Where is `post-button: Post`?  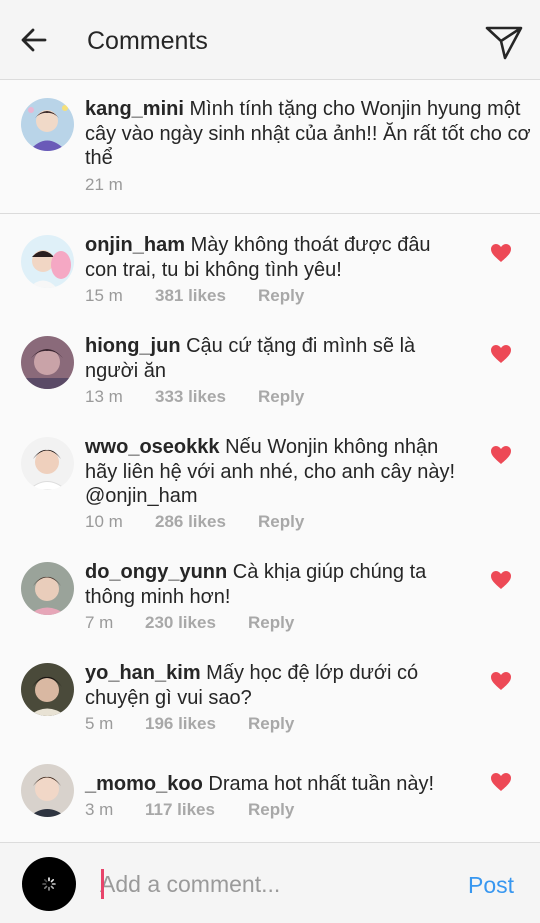
post-button: Post is located at coordinates (491, 885).